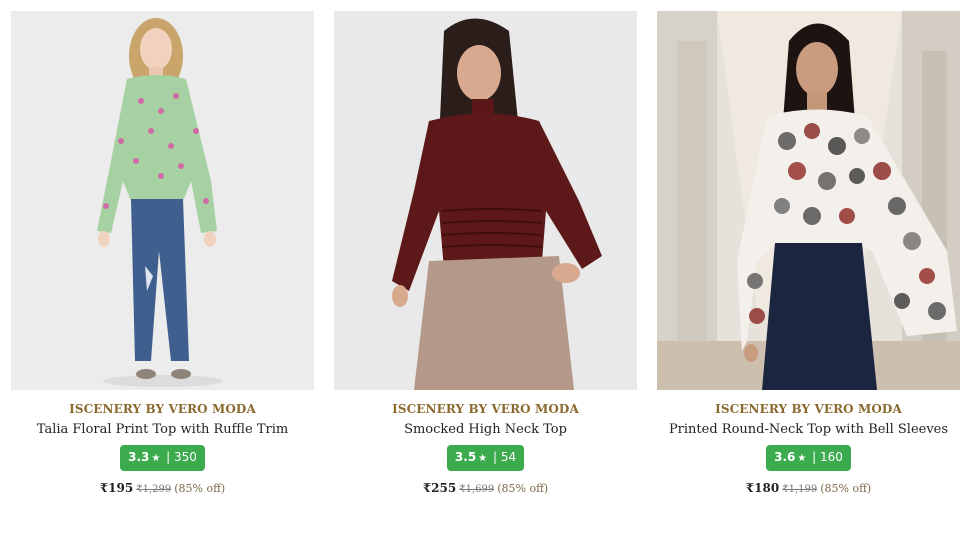 The image size is (975, 539). What do you see at coordinates (465, 457) in the screenshot?
I see `rating-value: 3.5` at bounding box center [465, 457].